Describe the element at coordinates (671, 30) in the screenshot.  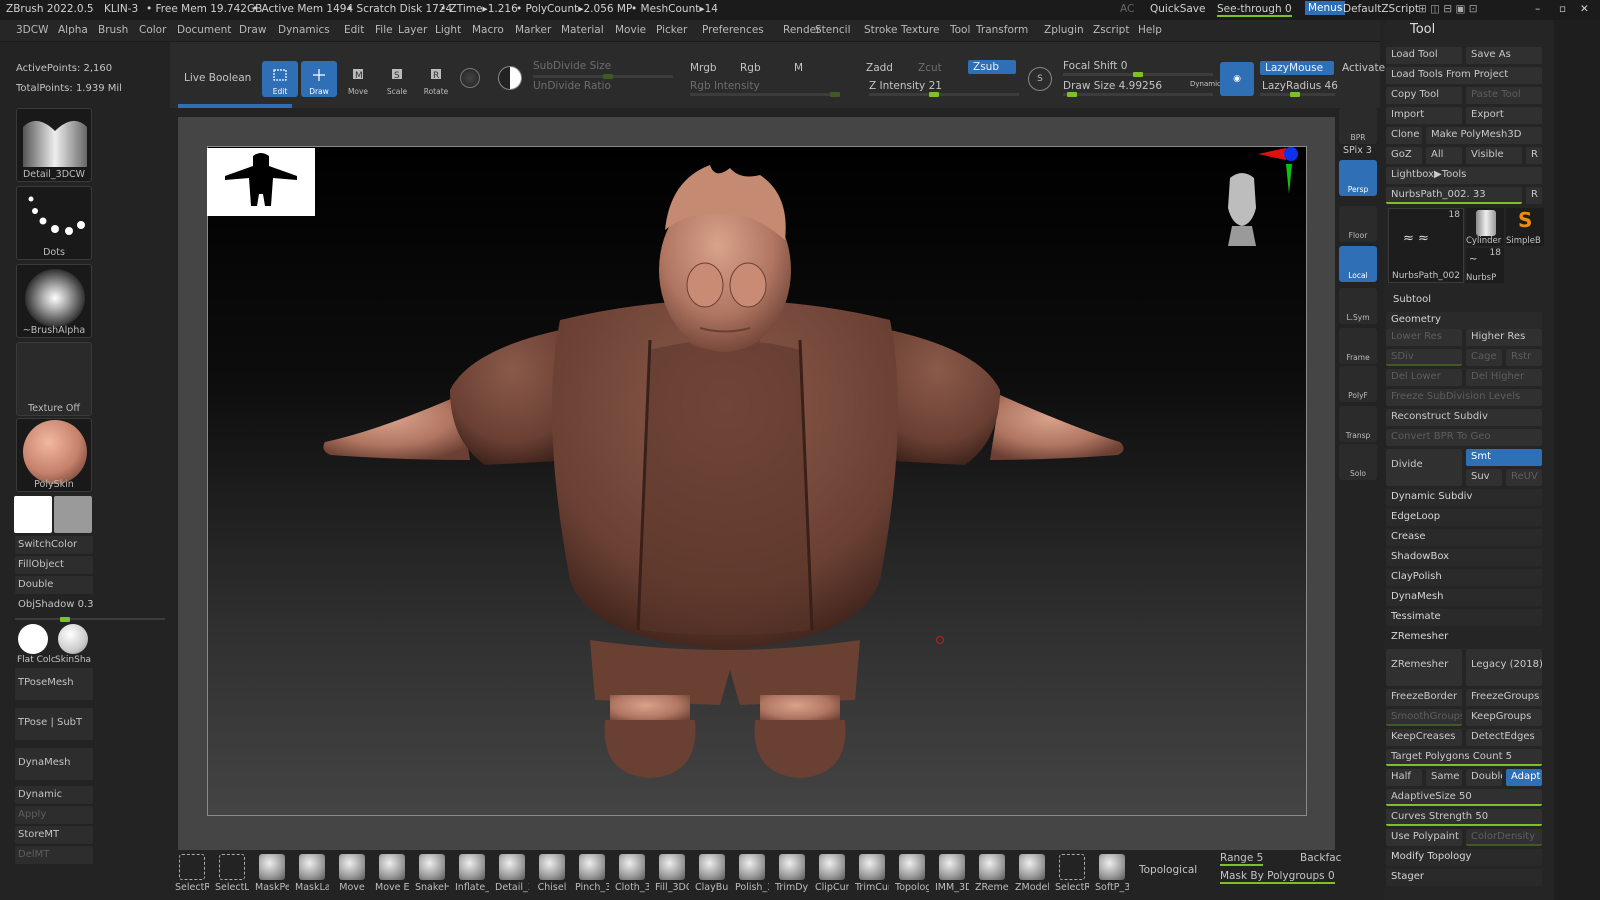
I see `menu-picker: Picker` at that location.